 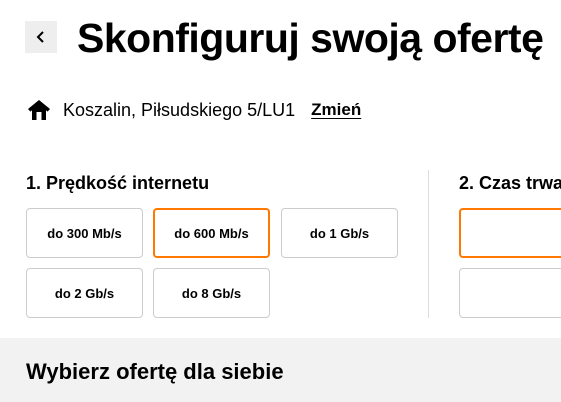 I want to click on speed-option-8gbps: do 8 Gb/s, so click(x=211, y=293).